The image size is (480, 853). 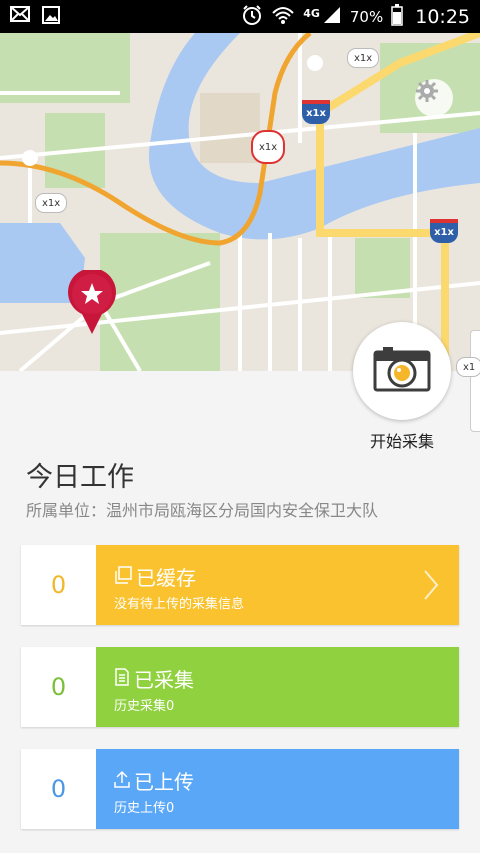 What do you see at coordinates (58, 789) in the screenshot?
I see `uploaded-count: 0` at bounding box center [58, 789].